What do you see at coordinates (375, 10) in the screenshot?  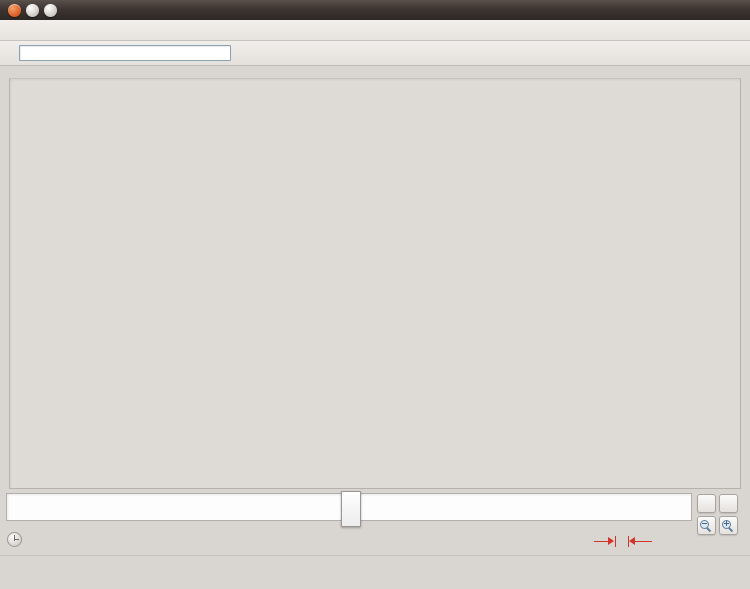 I see `title-bar` at bounding box center [375, 10].